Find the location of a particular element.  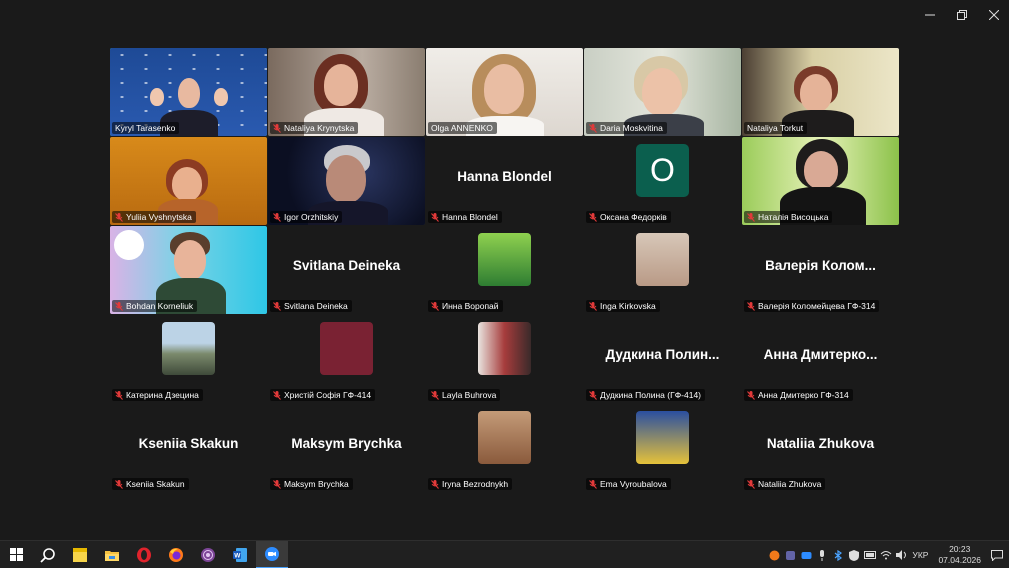

participant-tile: Hanna Blondel Hanna Blondel is located at coordinates (504, 181).